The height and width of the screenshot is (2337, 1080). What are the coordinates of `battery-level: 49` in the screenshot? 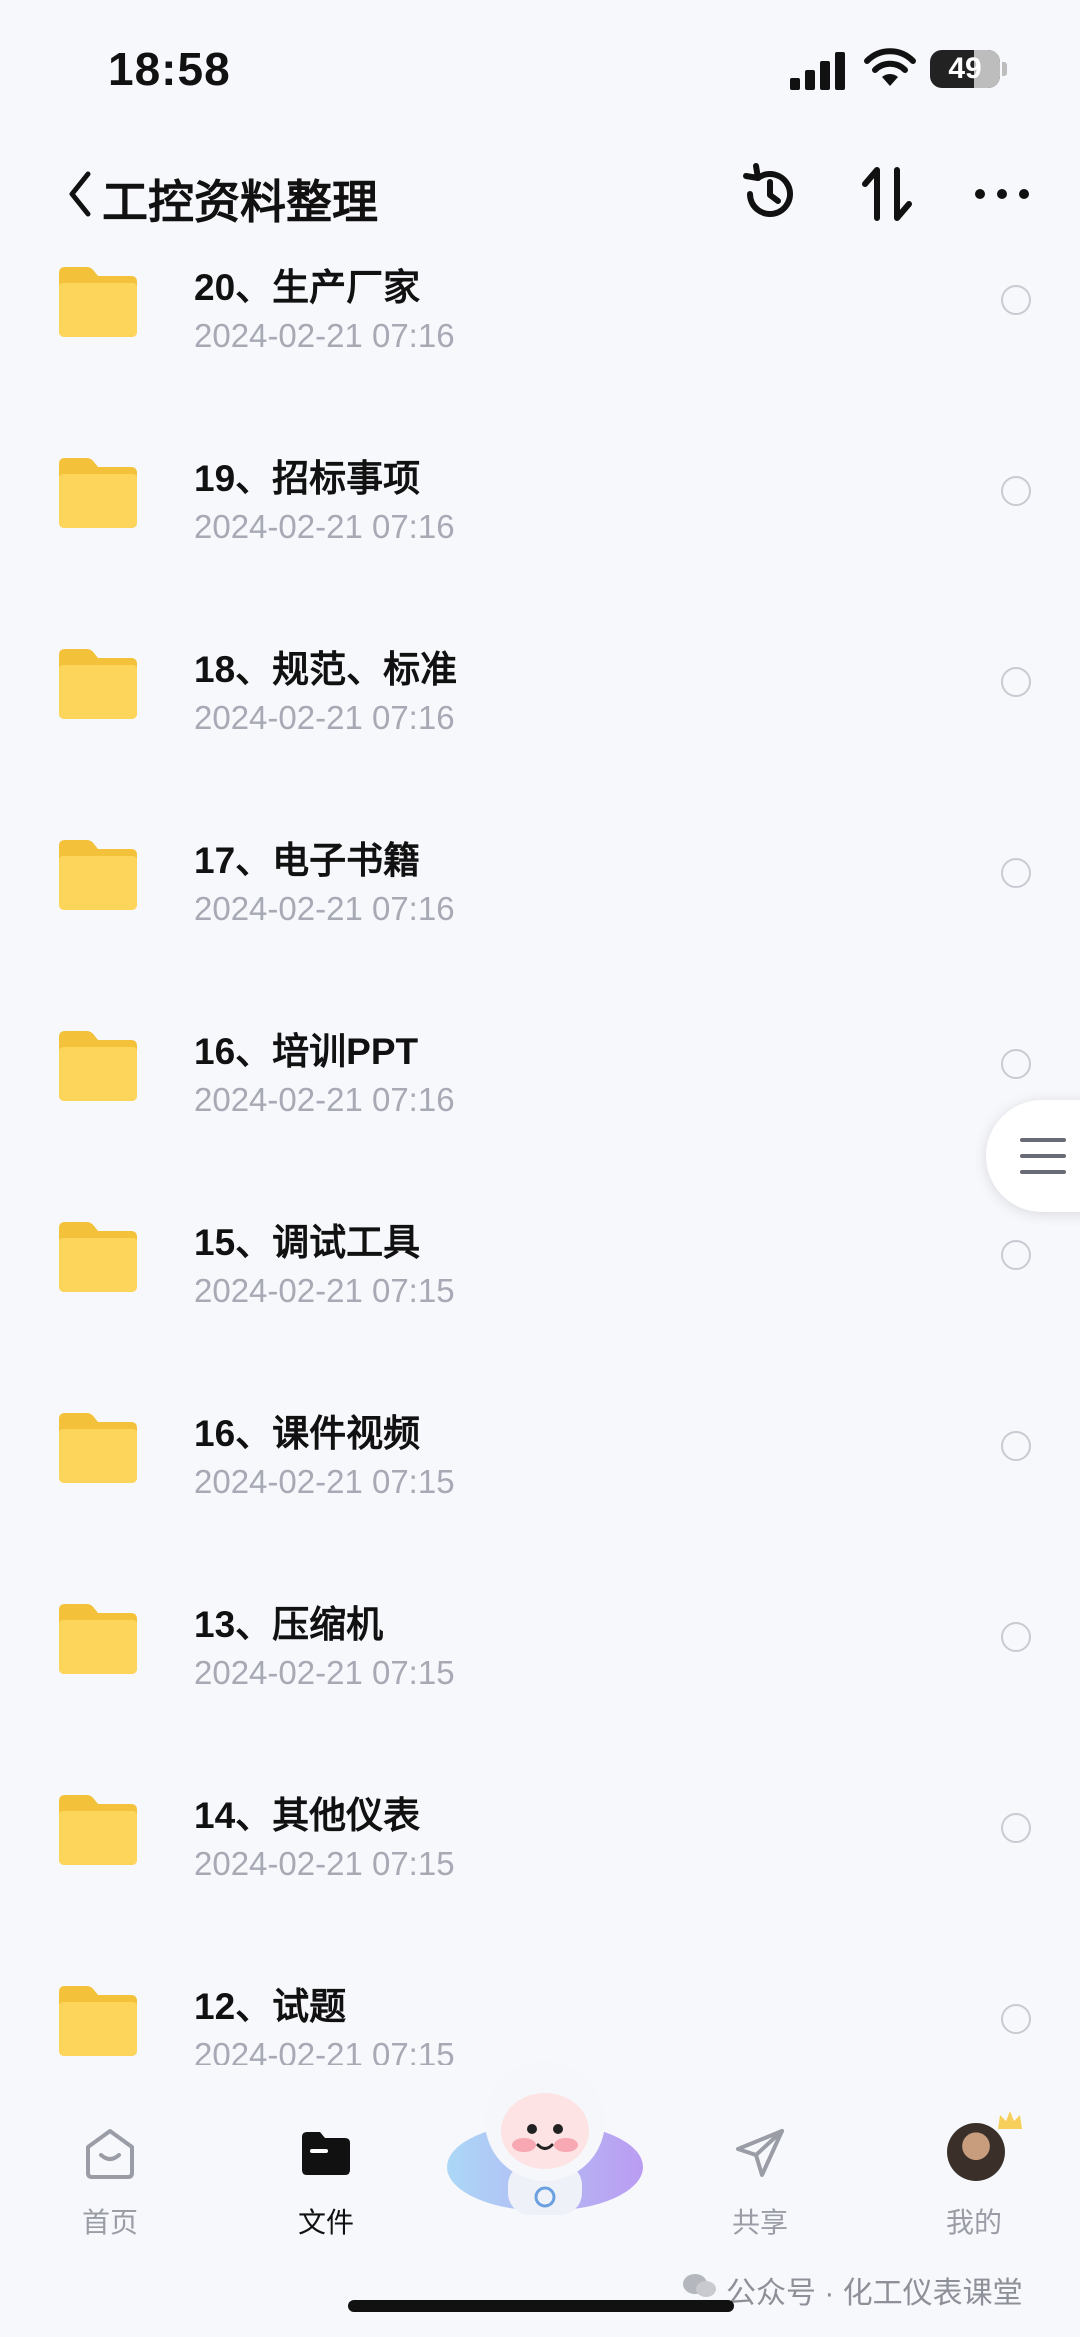 It's located at (965, 68).